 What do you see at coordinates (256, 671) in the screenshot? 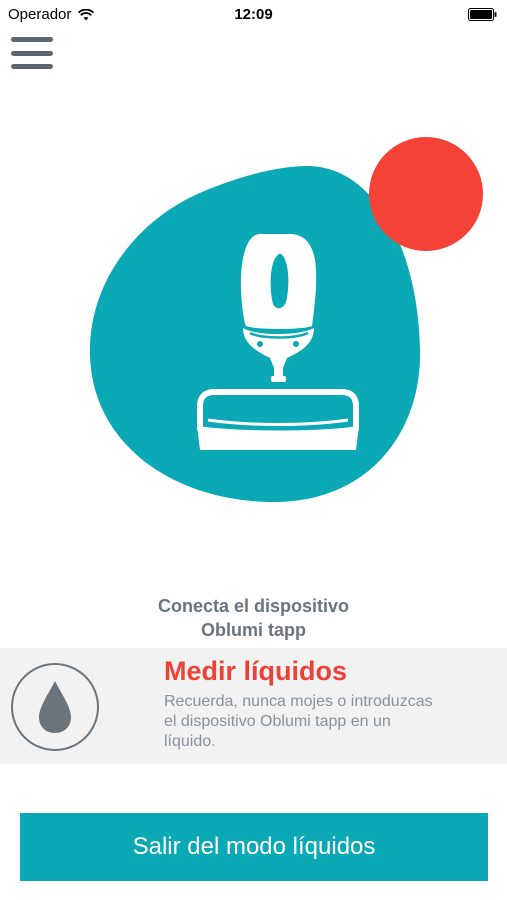
I see `panel-title: Medir líquidos` at bounding box center [256, 671].